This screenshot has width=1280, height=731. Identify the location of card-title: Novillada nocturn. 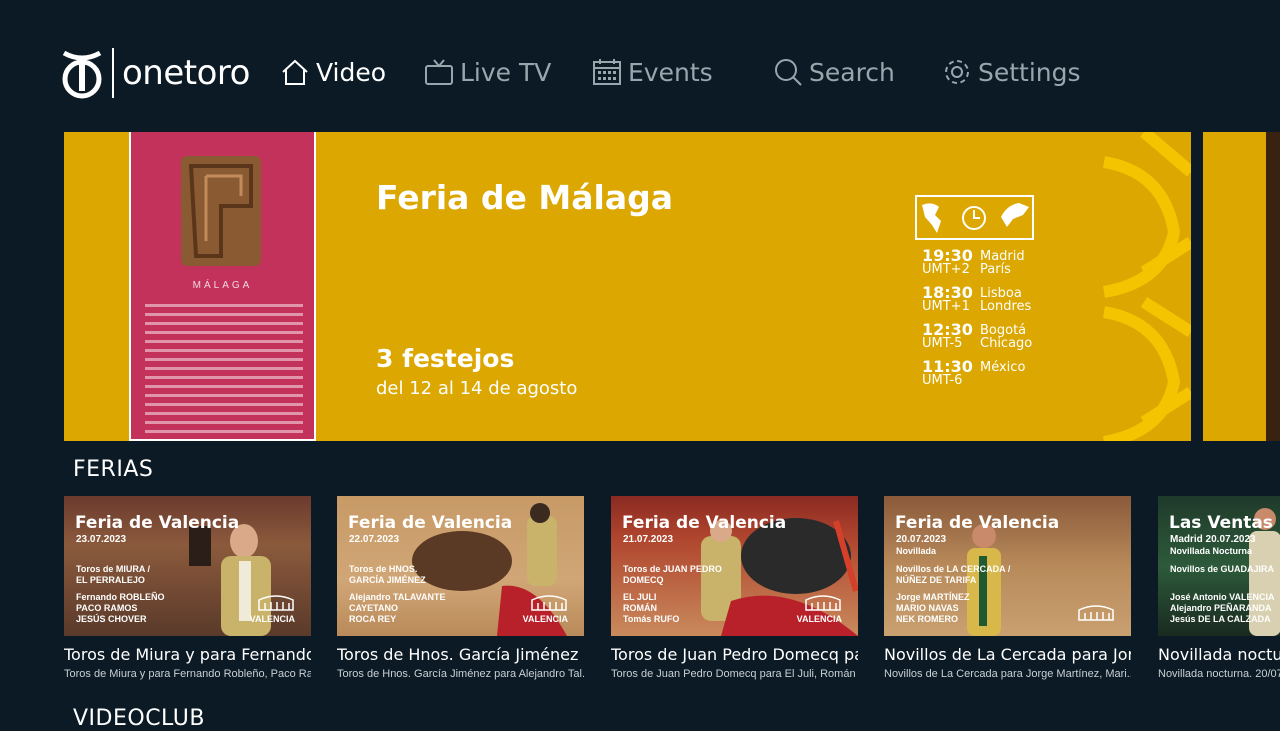
(1219, 654).